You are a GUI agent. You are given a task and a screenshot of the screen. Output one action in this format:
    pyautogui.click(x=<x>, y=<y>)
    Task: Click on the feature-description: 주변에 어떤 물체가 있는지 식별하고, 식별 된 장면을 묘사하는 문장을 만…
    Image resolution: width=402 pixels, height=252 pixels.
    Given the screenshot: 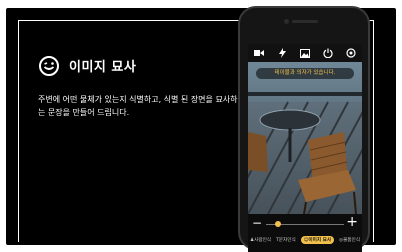 What is the action you would take?
    pyautogui.click(x=138, y=106)
    